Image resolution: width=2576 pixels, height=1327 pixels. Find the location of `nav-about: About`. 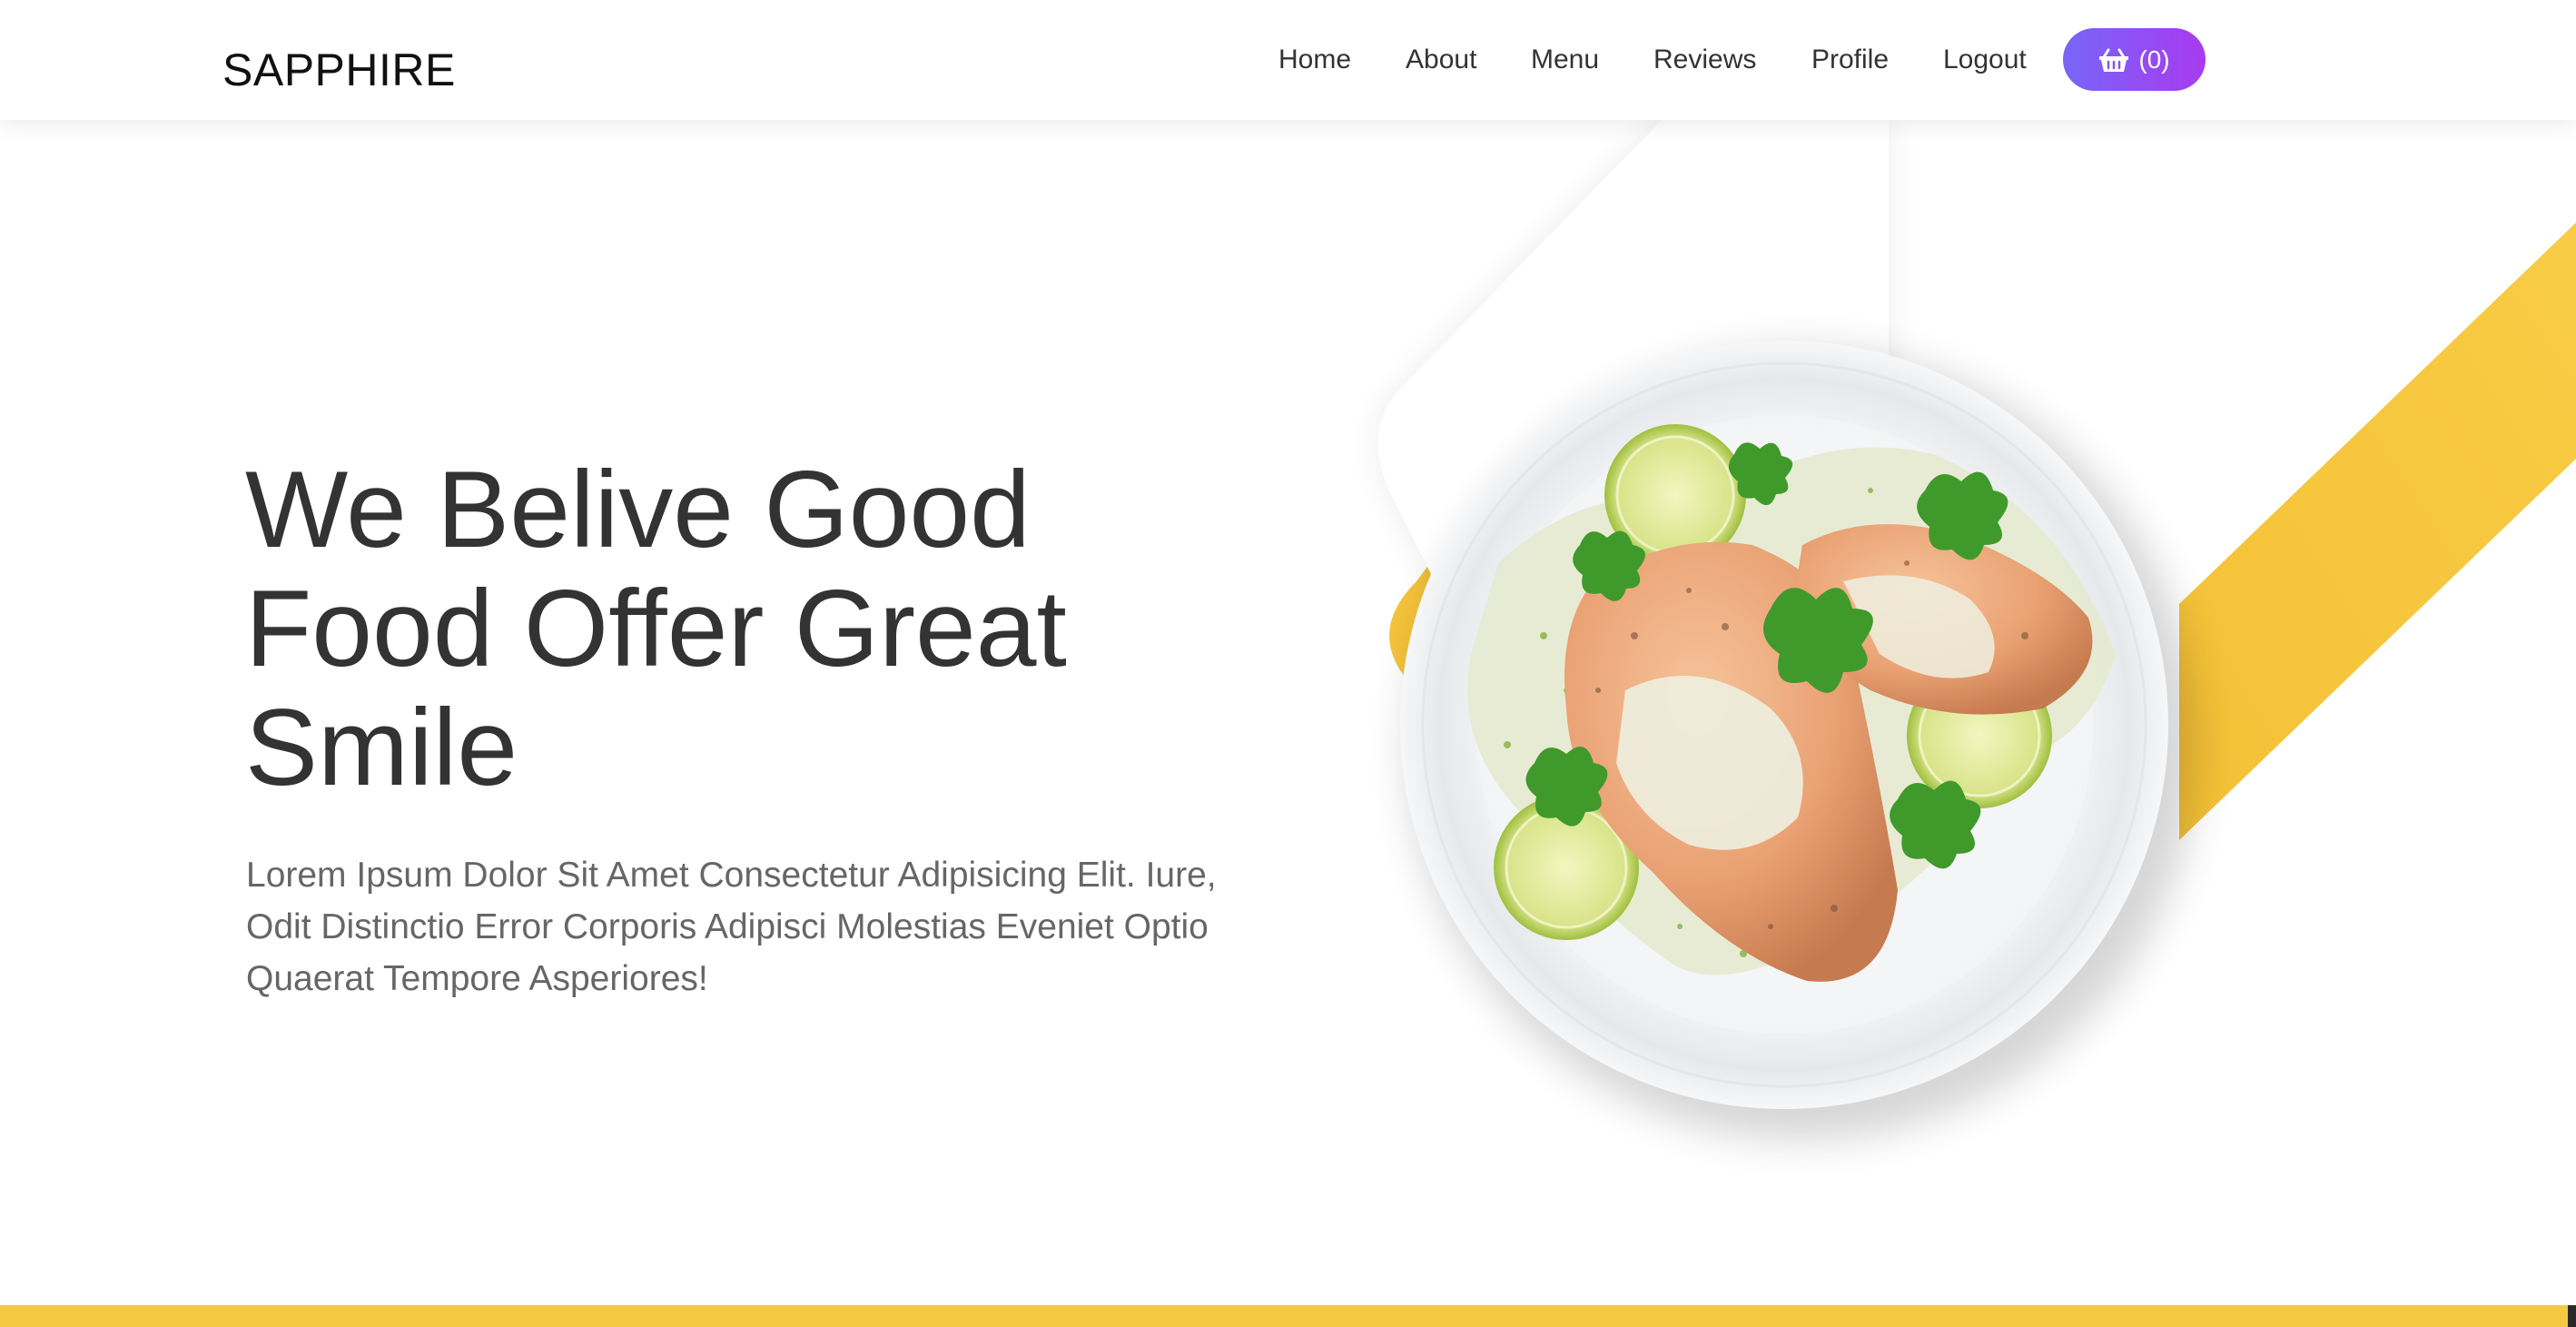

nav-about: About is located at coordinates (1441, 60).